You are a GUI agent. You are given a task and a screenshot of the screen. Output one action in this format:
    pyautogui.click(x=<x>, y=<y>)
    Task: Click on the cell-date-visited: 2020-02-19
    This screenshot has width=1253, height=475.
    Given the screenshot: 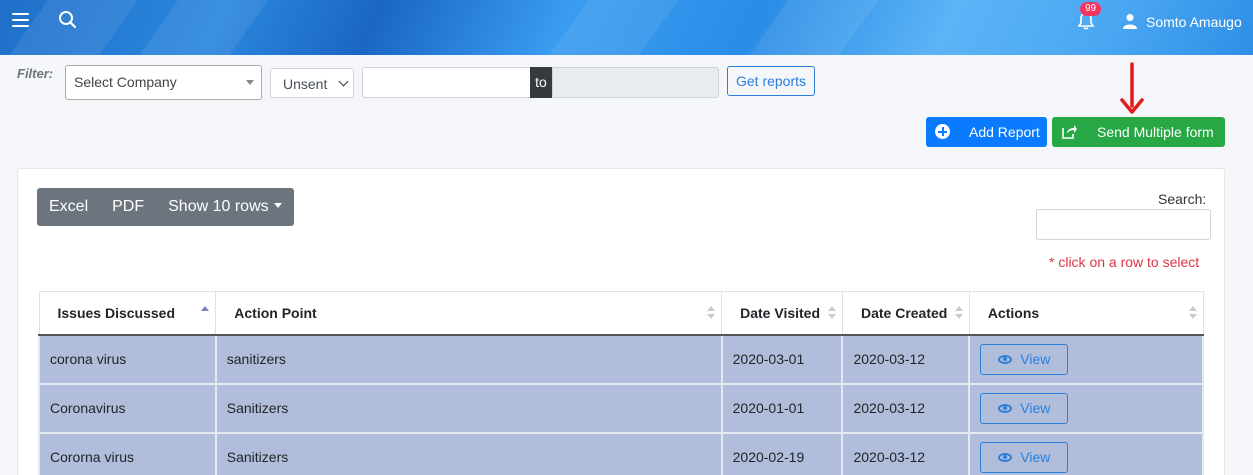 What is the action you would take?
    pyautogui.click(x=782, y=453)
    